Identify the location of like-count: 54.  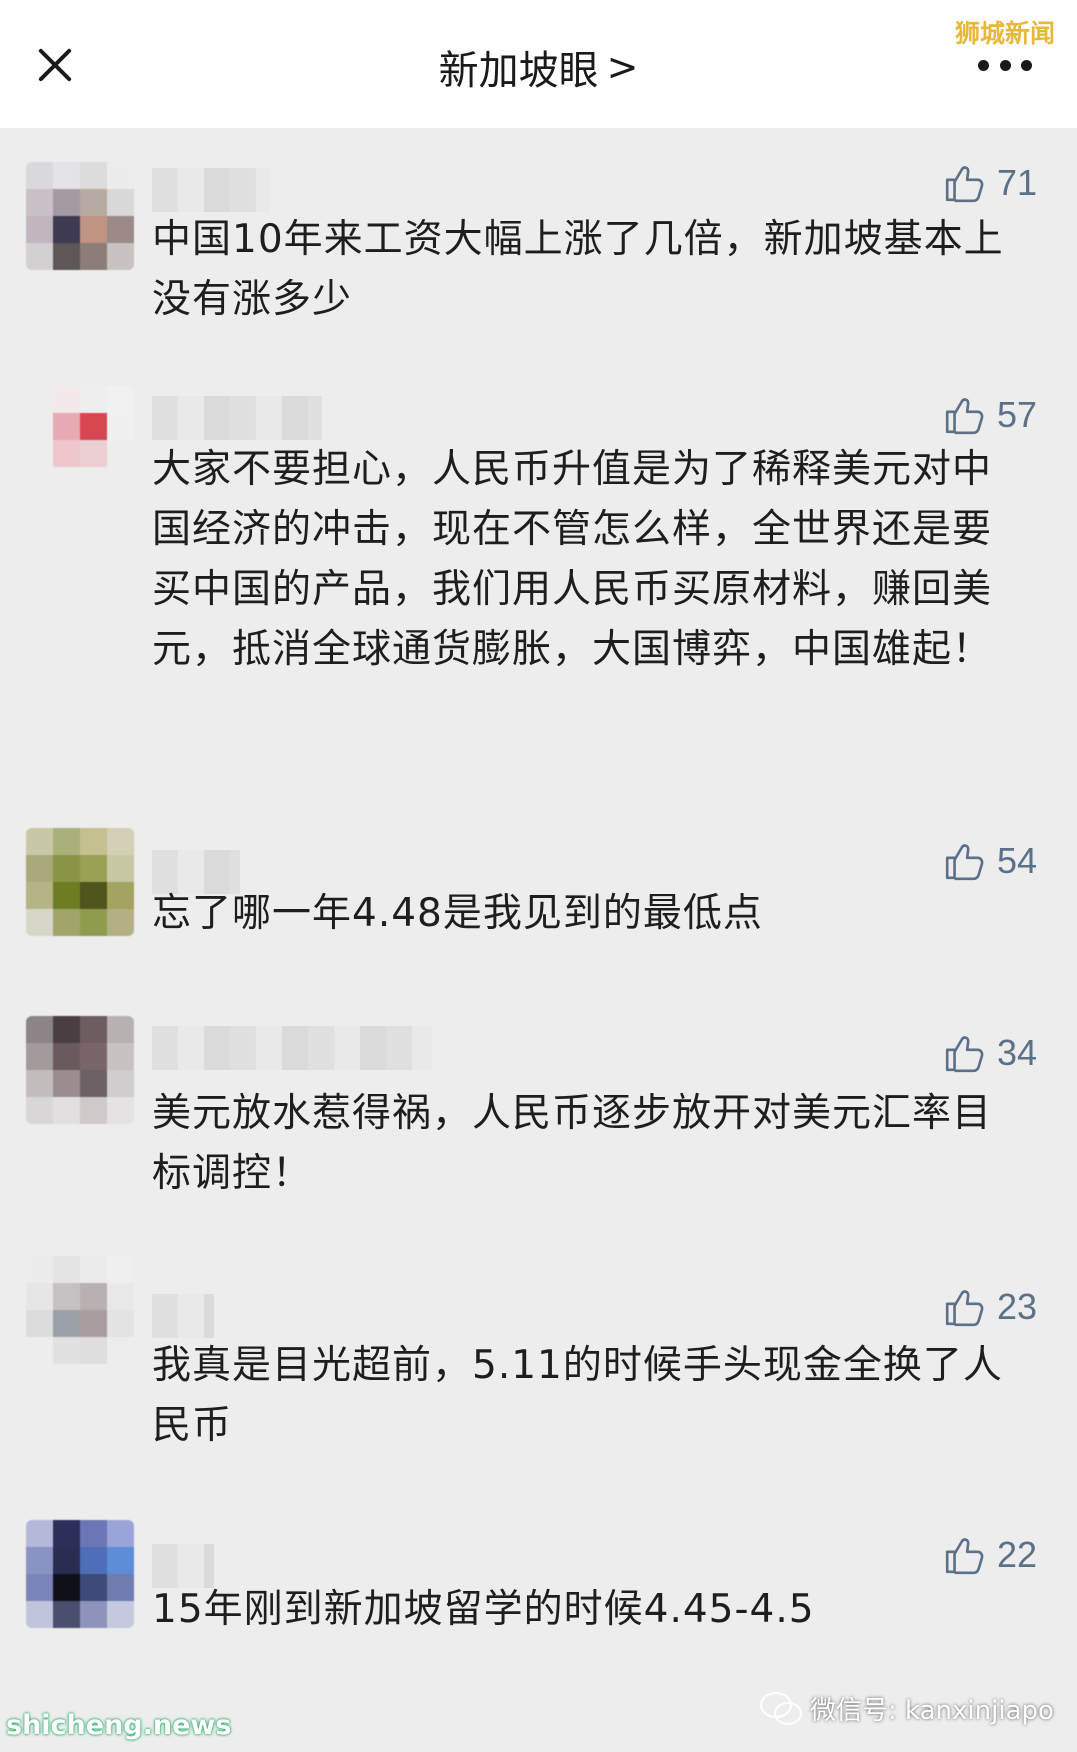
(1016, 860).